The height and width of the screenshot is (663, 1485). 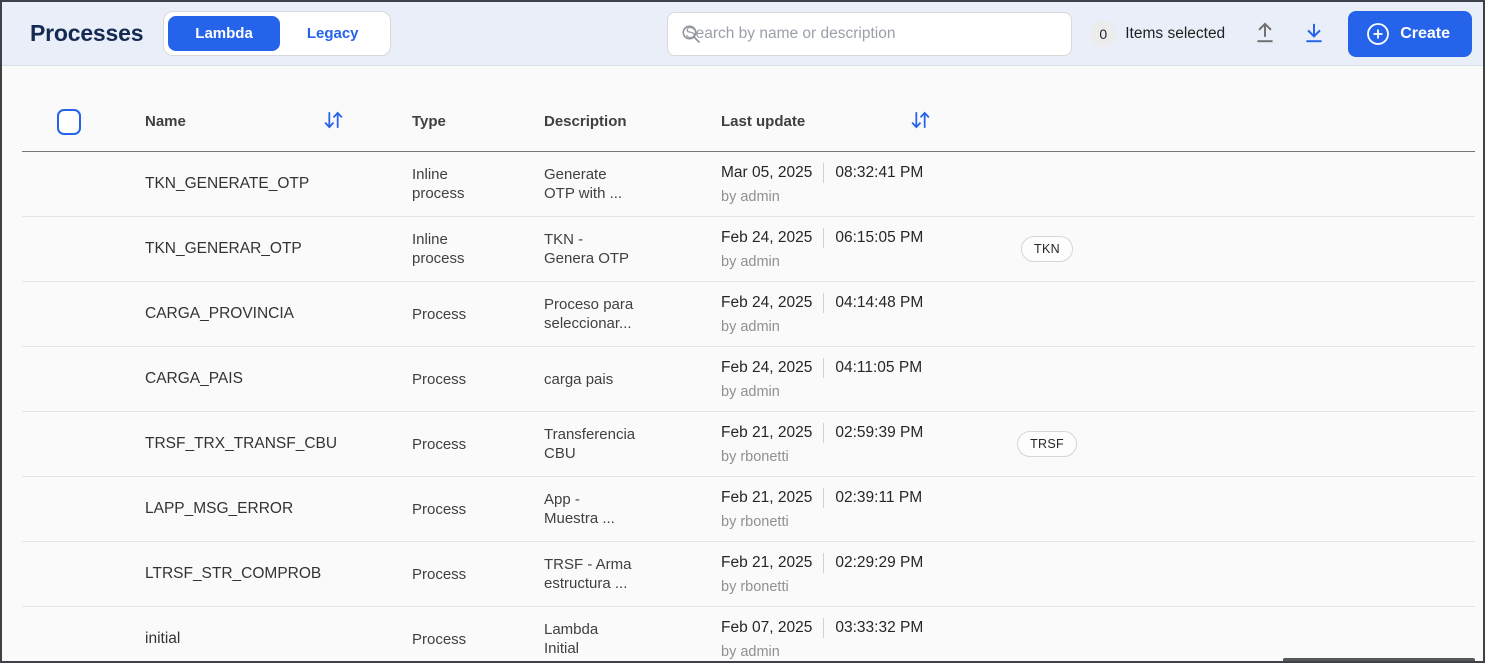 I want to click on create-button: Create, so click(x=1410, y=33).